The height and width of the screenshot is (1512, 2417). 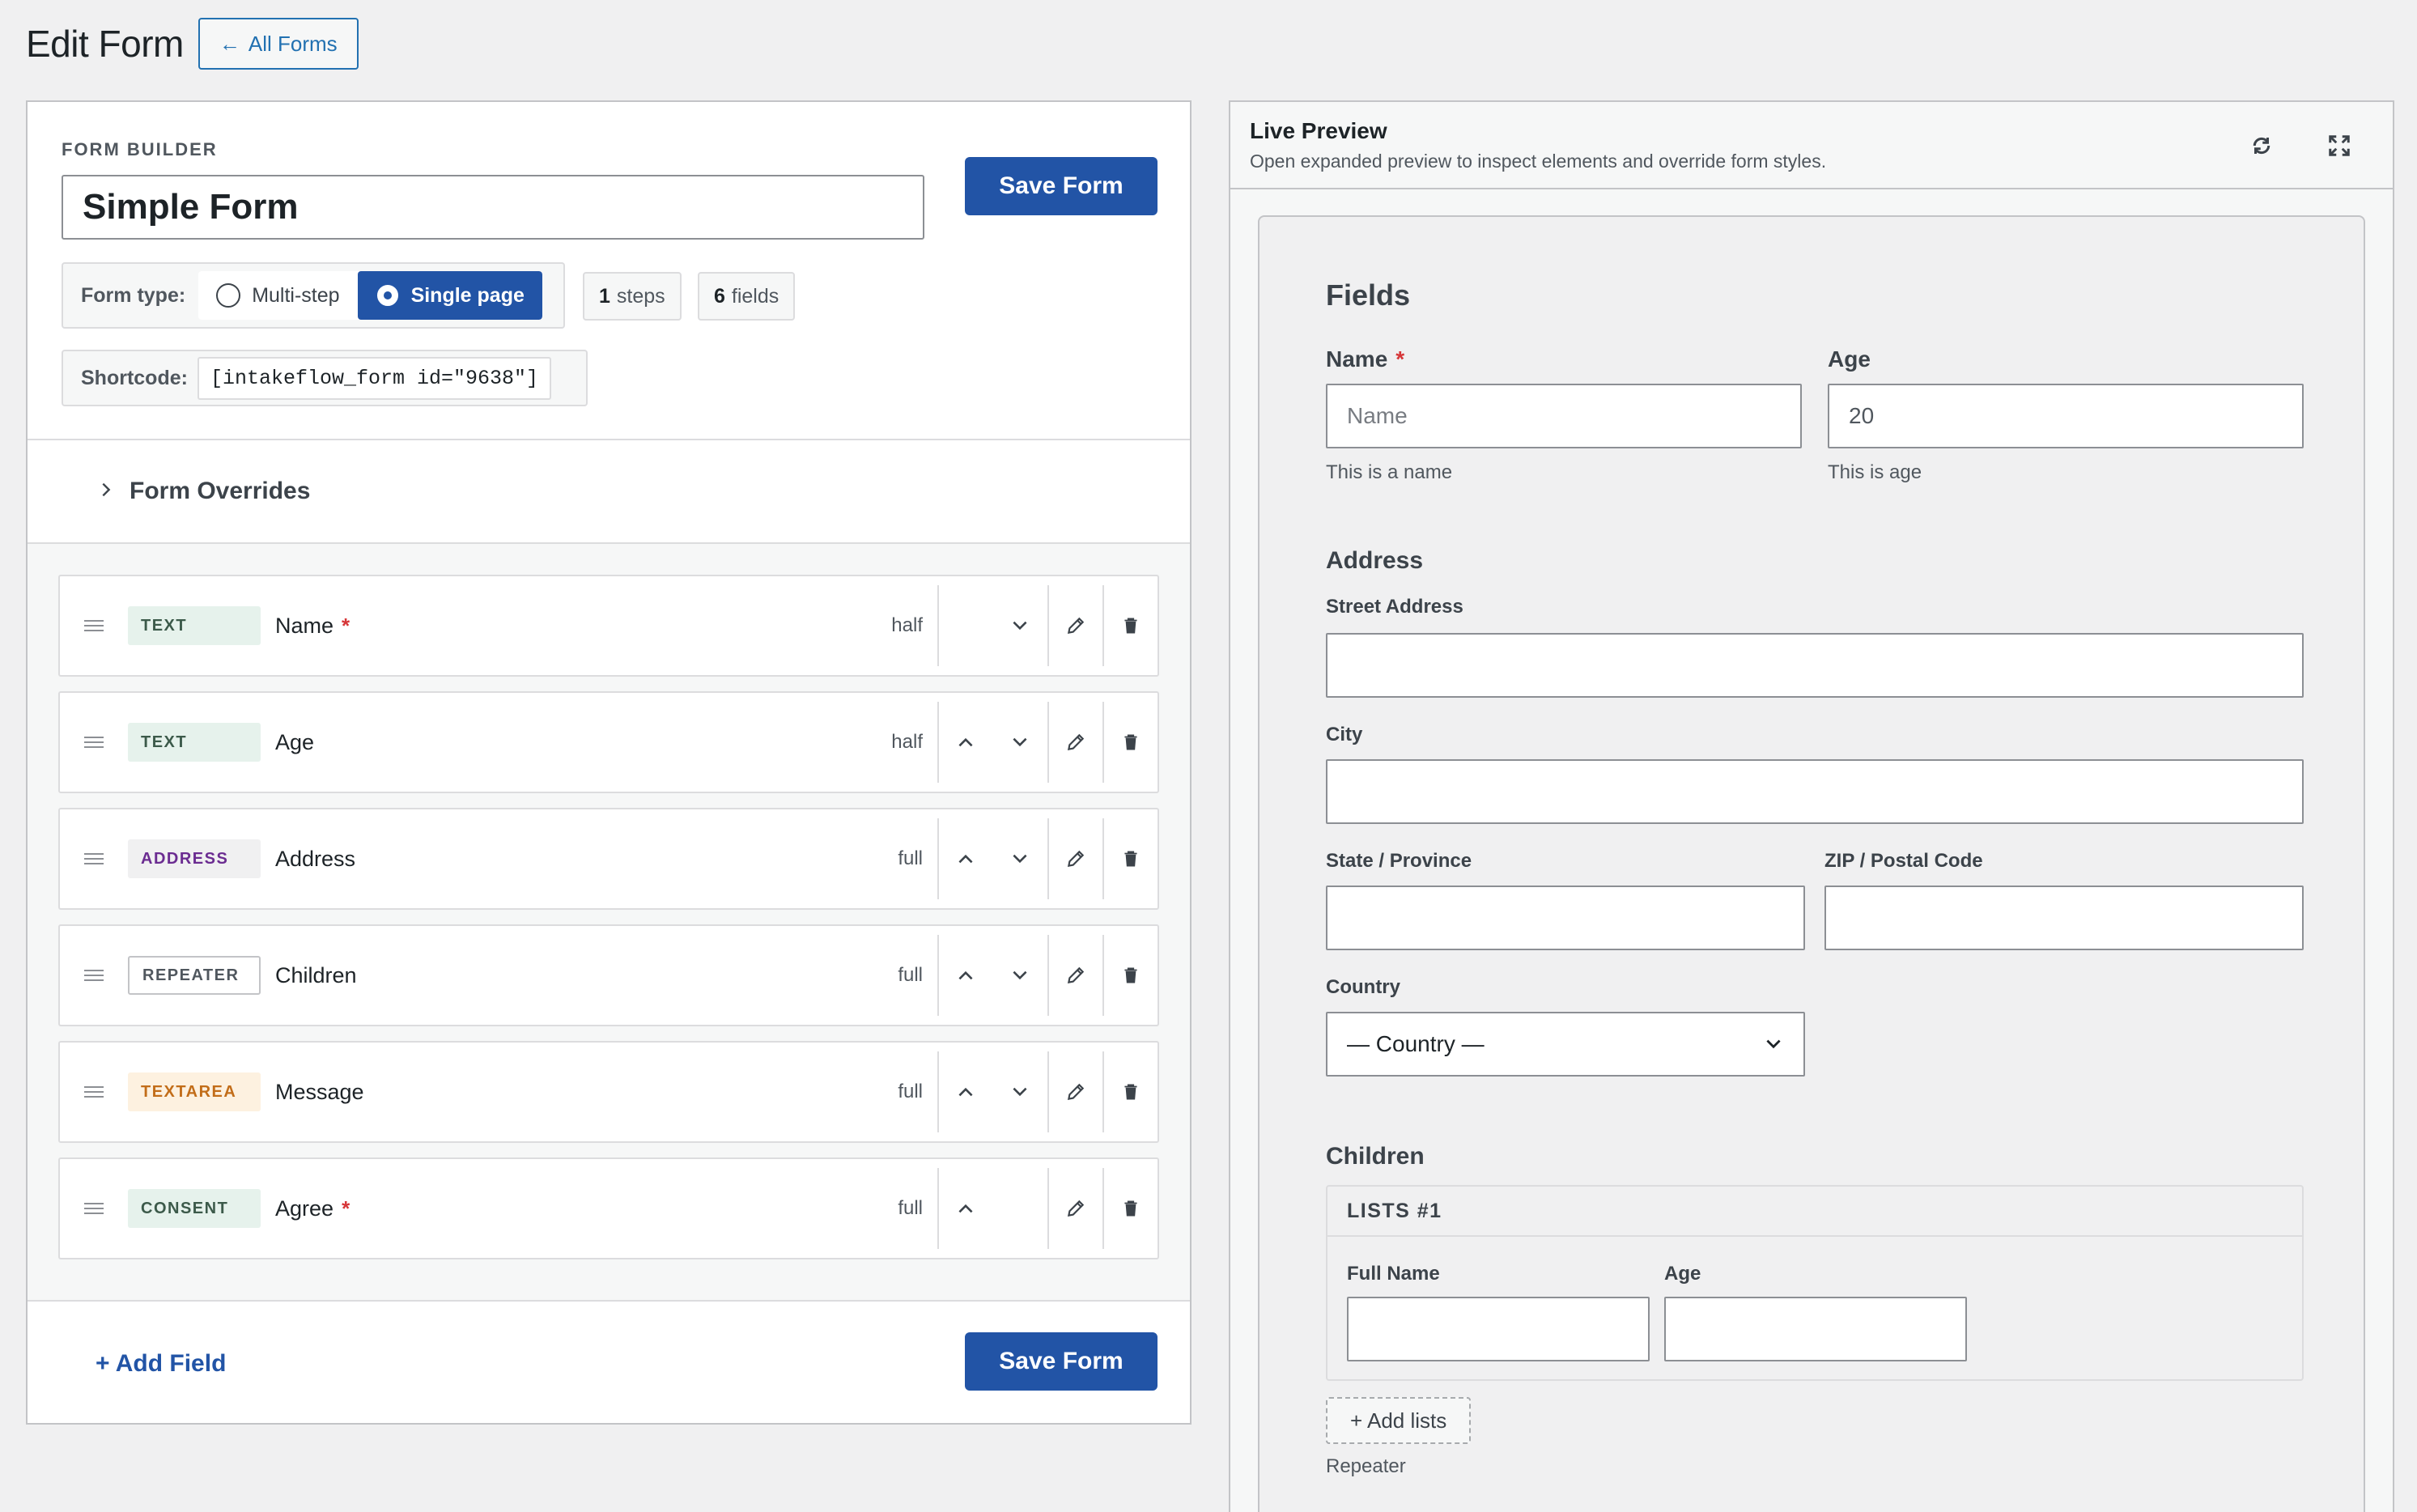 I want to click on form-name-input, so click(x=493, y=207).